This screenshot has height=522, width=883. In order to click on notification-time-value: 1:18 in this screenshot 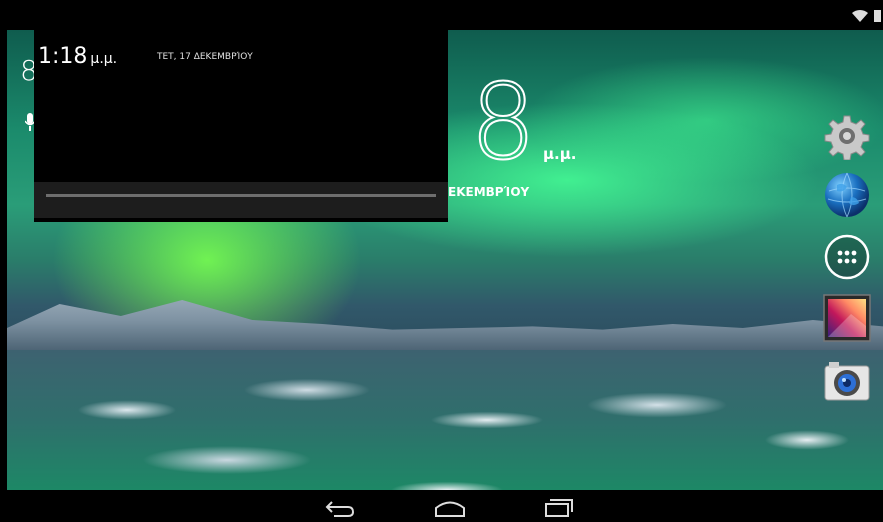, I will do `click(63, 56)`.